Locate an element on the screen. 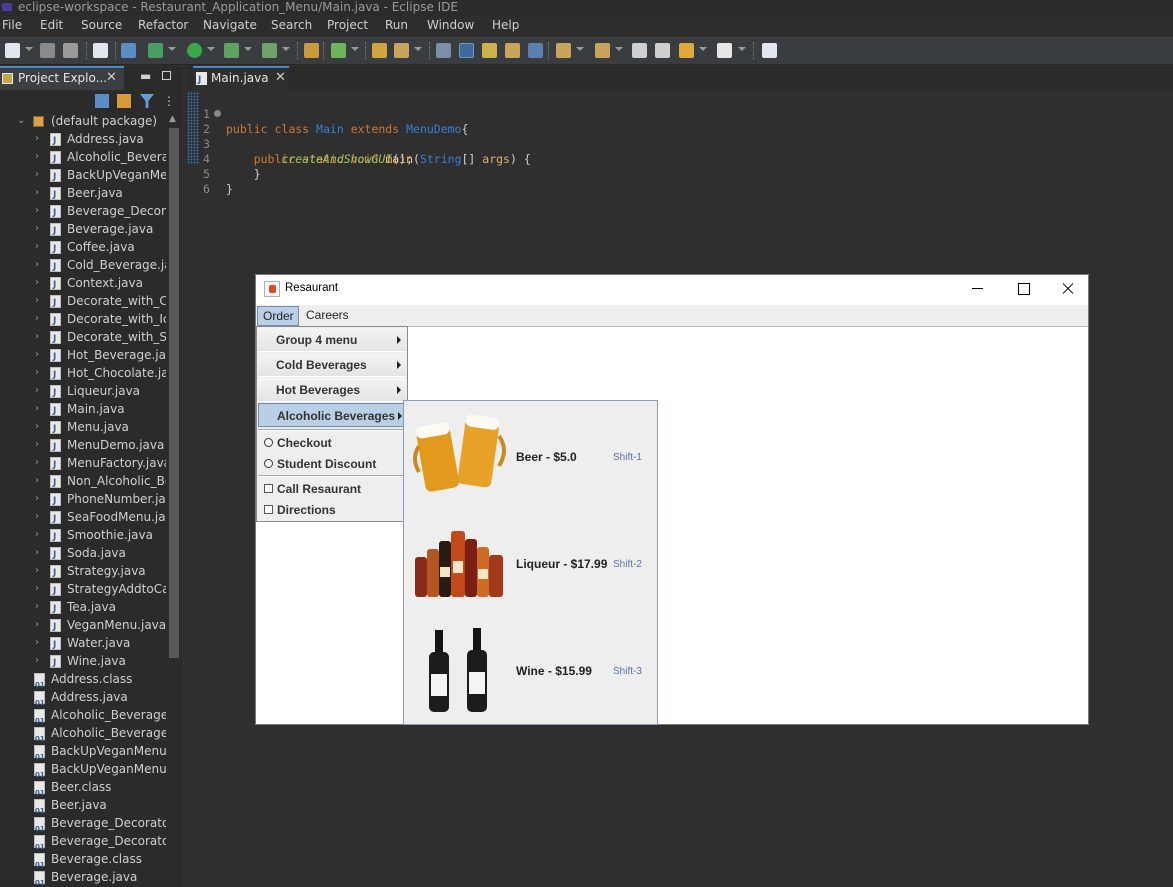 The height and width of the screenshot is (887, 1173). view-menu-icon: ⋮ is located at coordinates (169, 101).